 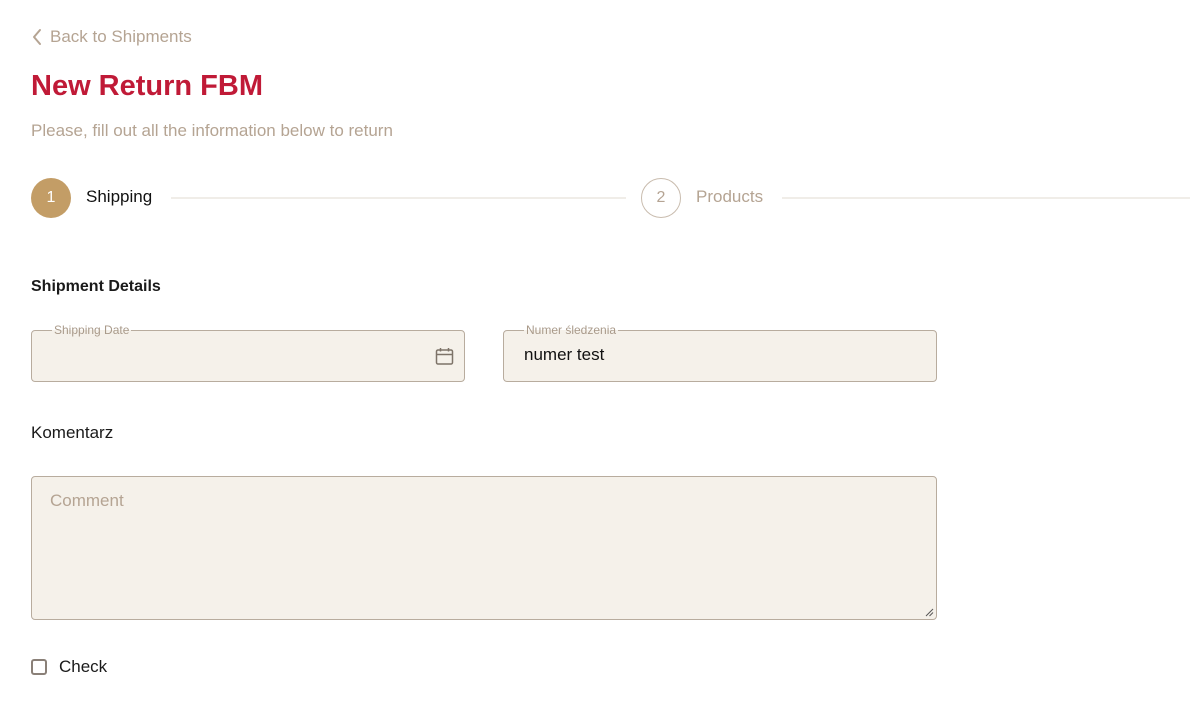 I want to click on check-checkbox, so click(x=39, y=667).